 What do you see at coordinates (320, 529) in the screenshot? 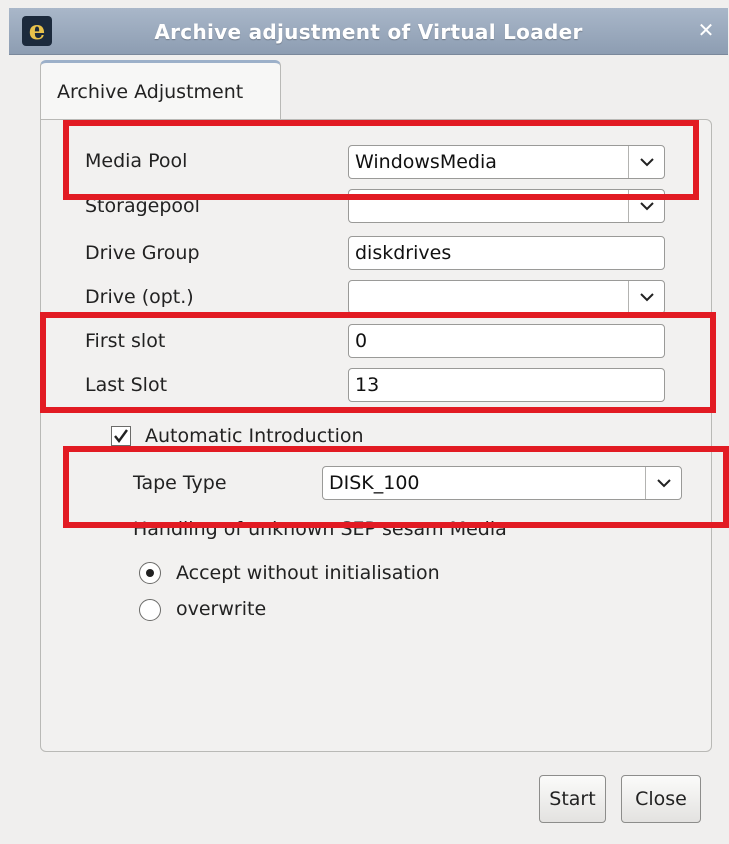
I see `unknown-media-label: Handling of unknown SEP sesam Media` at bounding box center [320, 529].